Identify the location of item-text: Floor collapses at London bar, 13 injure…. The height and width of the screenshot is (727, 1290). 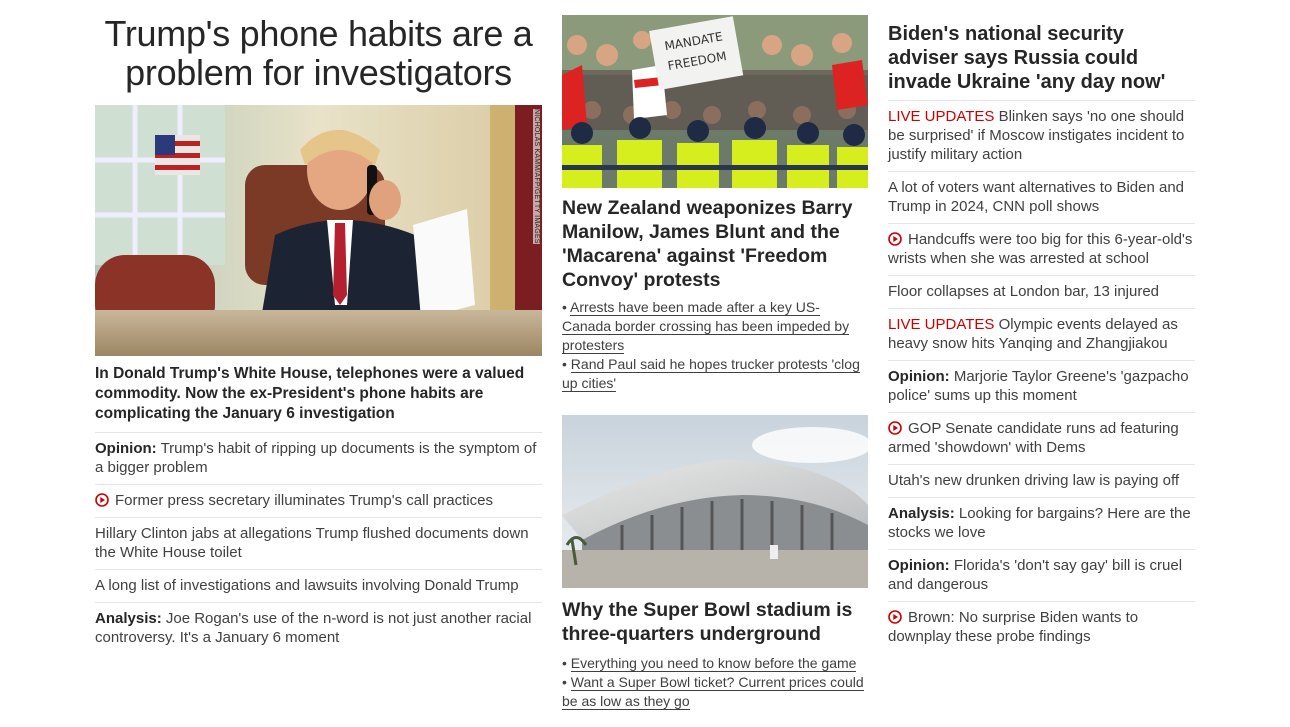
(1023, 291).